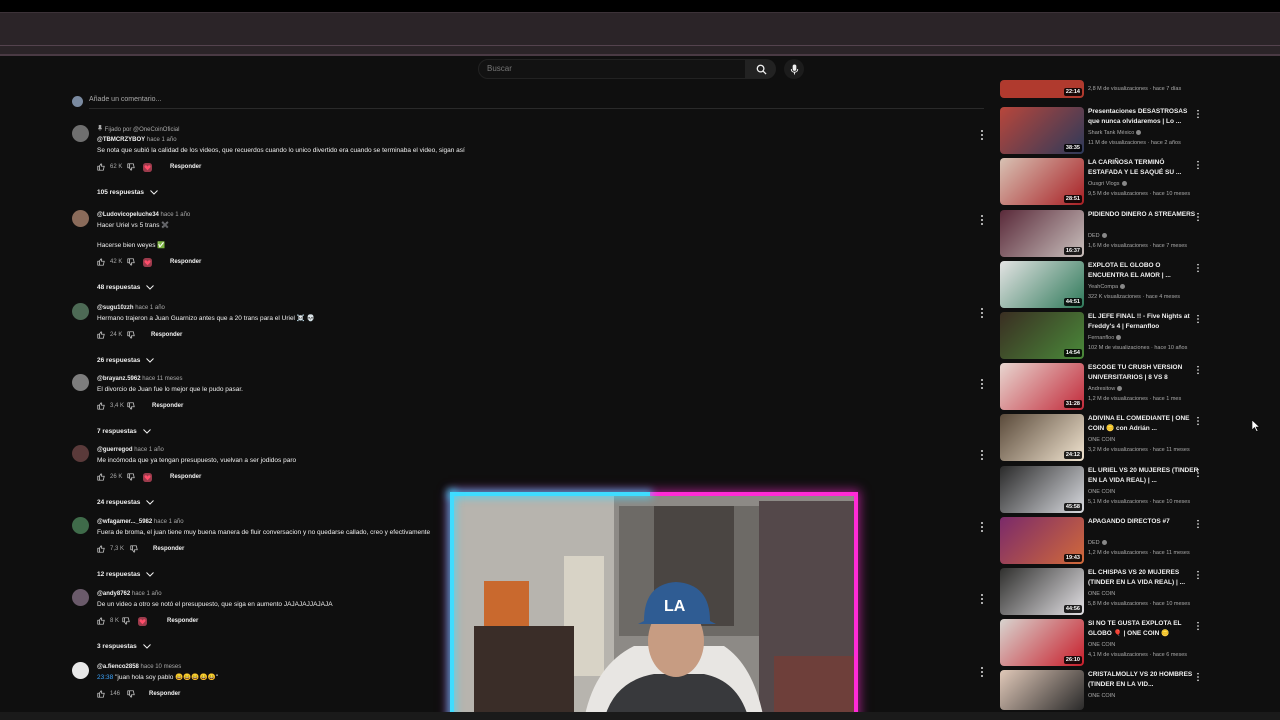 This screenshot has height=720, width=1280. Describe the element at coordinates (105, 677) in the screenshot. I see `timestamp-link: 23:38` at that location.